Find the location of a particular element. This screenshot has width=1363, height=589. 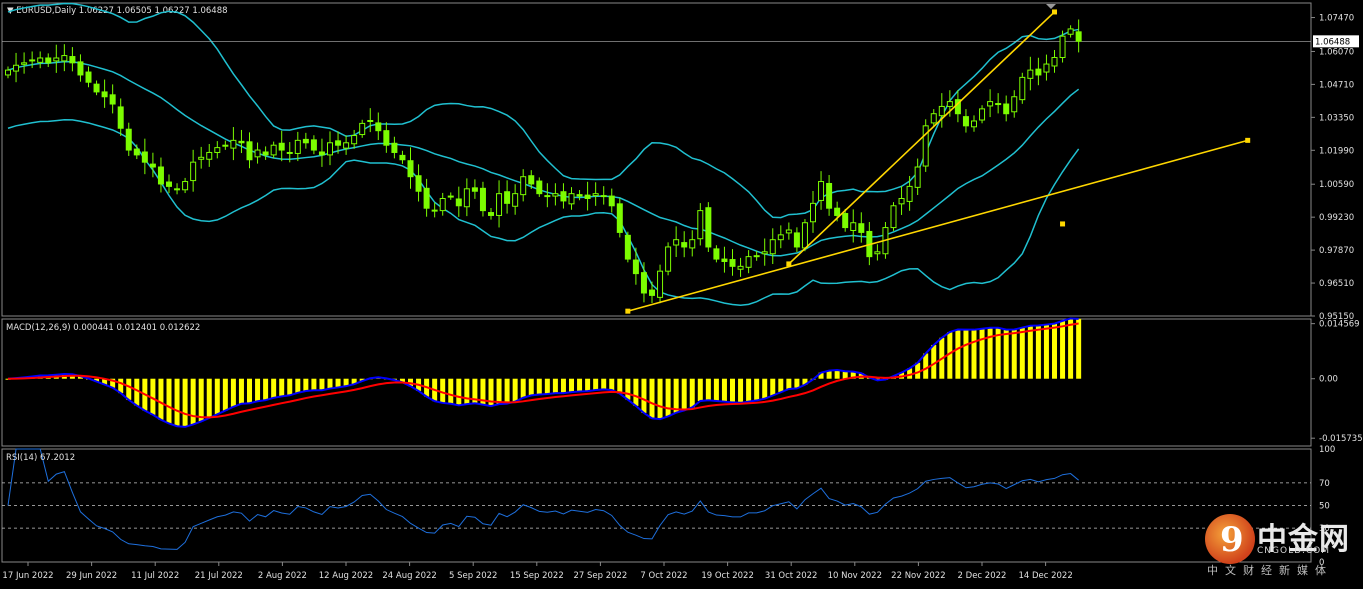

price-tick-label: 1.01990 is located at coordinates (1336, 151).